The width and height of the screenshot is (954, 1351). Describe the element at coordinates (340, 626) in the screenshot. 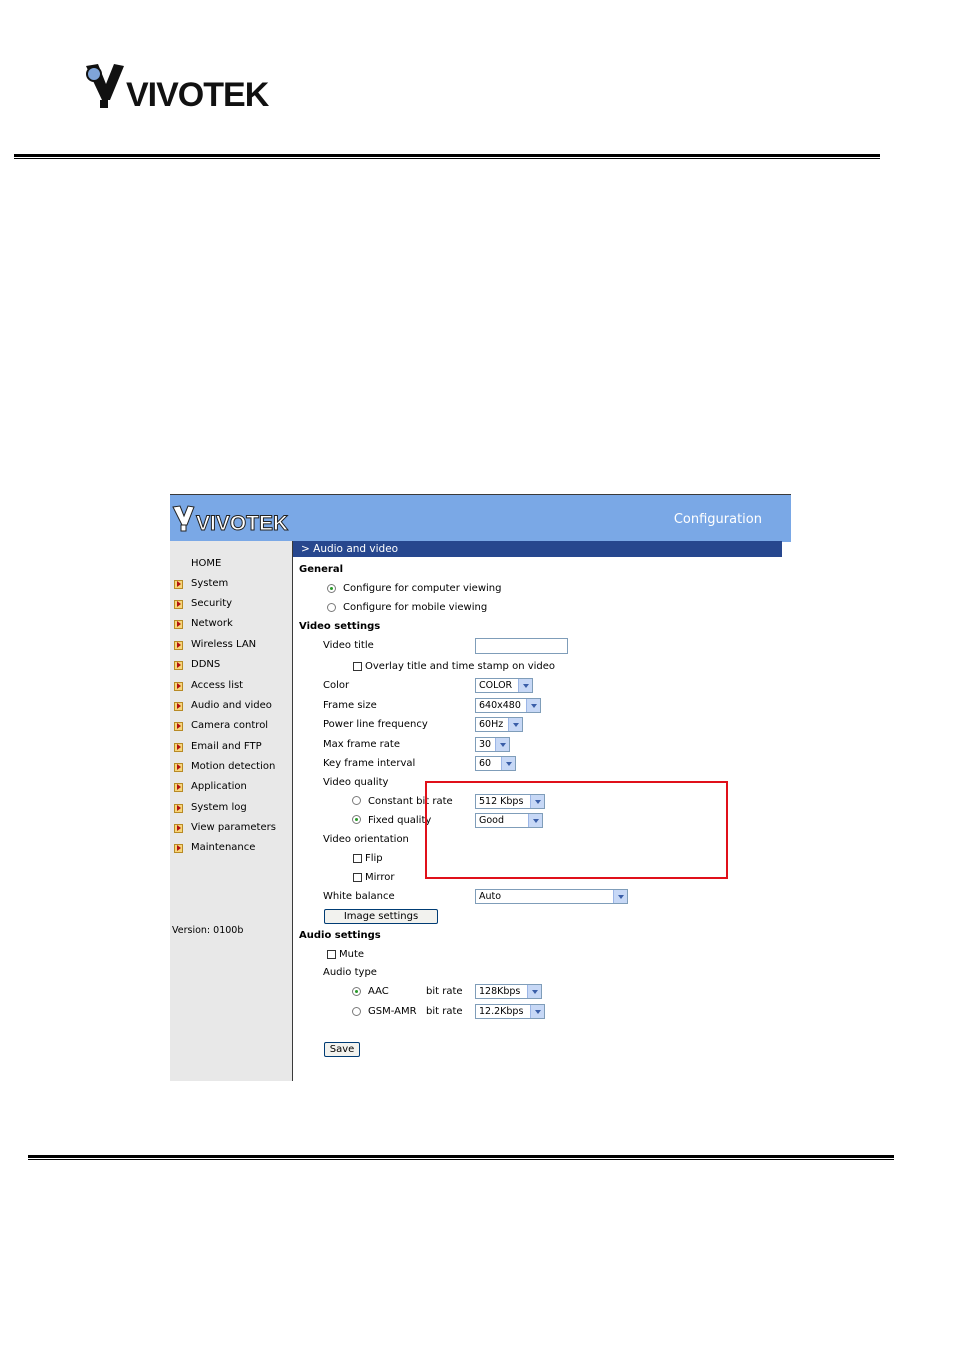

I see `video-settings-heading: Video settings` at that location.